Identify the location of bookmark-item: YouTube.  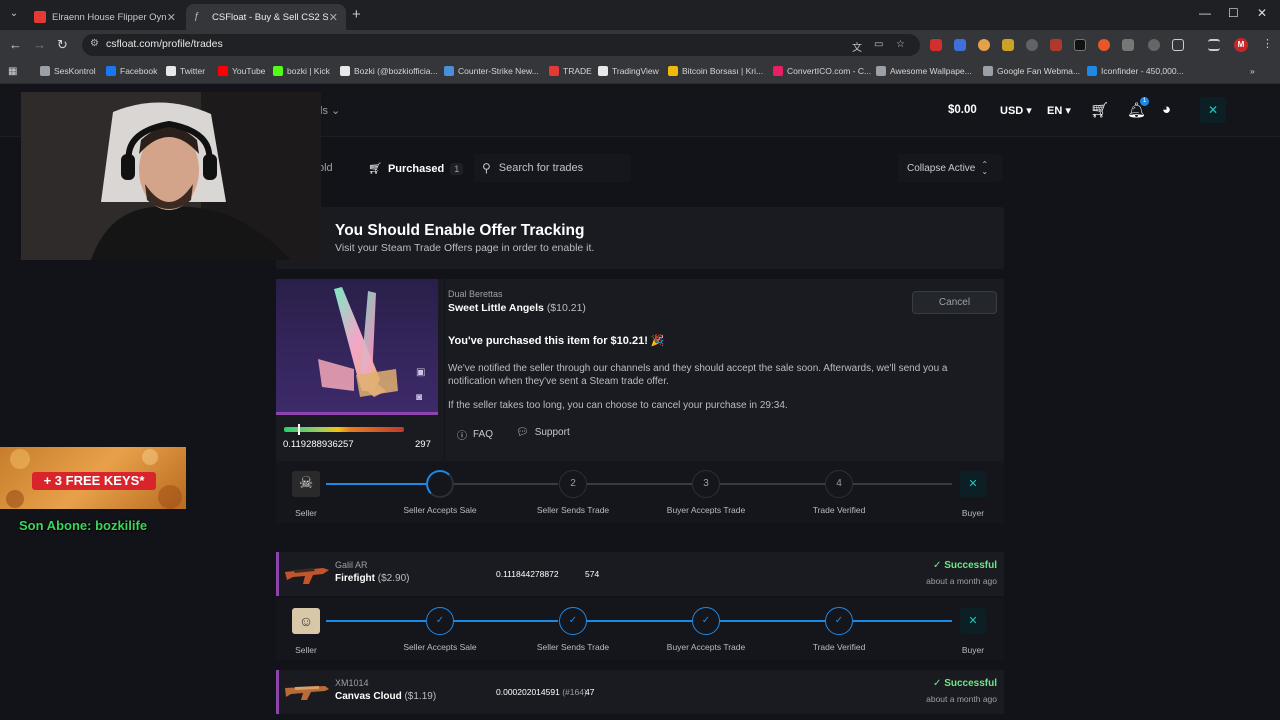
(241, 71).